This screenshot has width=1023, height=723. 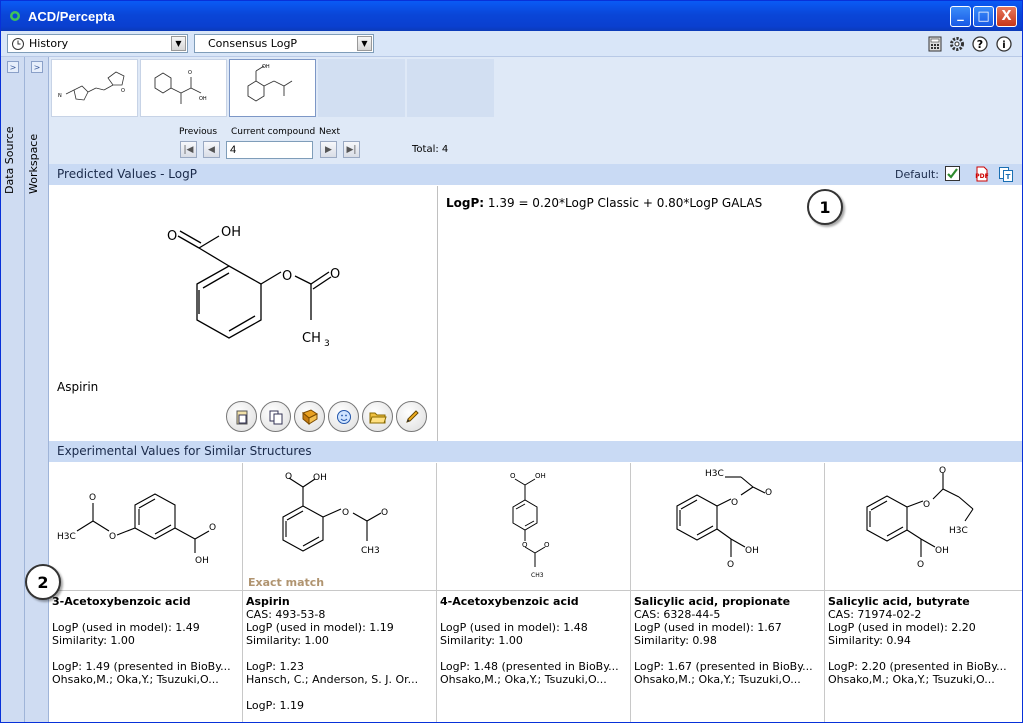 I want to click on copy-icon: T, so click(x=1006, y=175).